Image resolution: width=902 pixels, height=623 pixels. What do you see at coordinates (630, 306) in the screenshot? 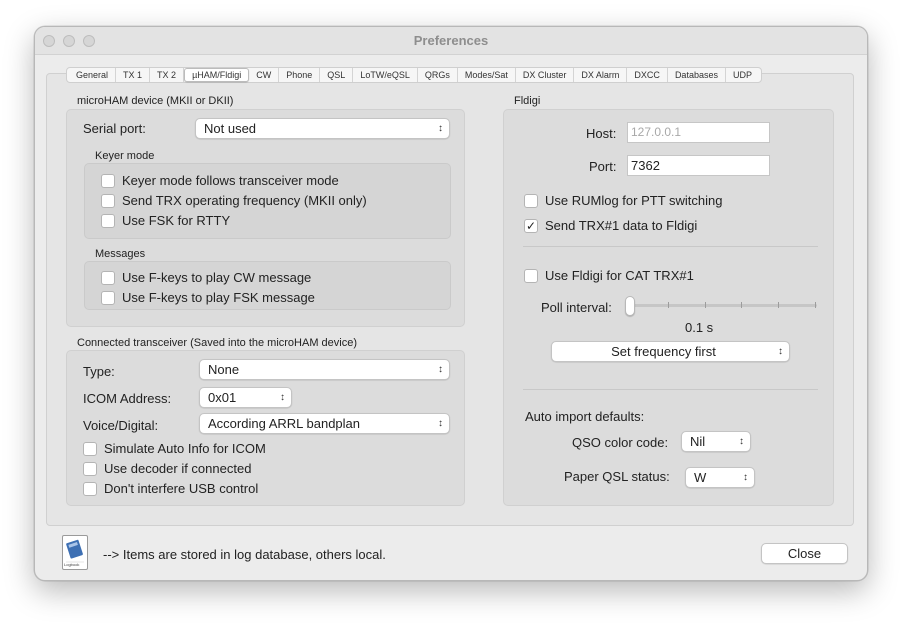
I see `poll-interval-slider-knob` at bounding box center [630, 306].